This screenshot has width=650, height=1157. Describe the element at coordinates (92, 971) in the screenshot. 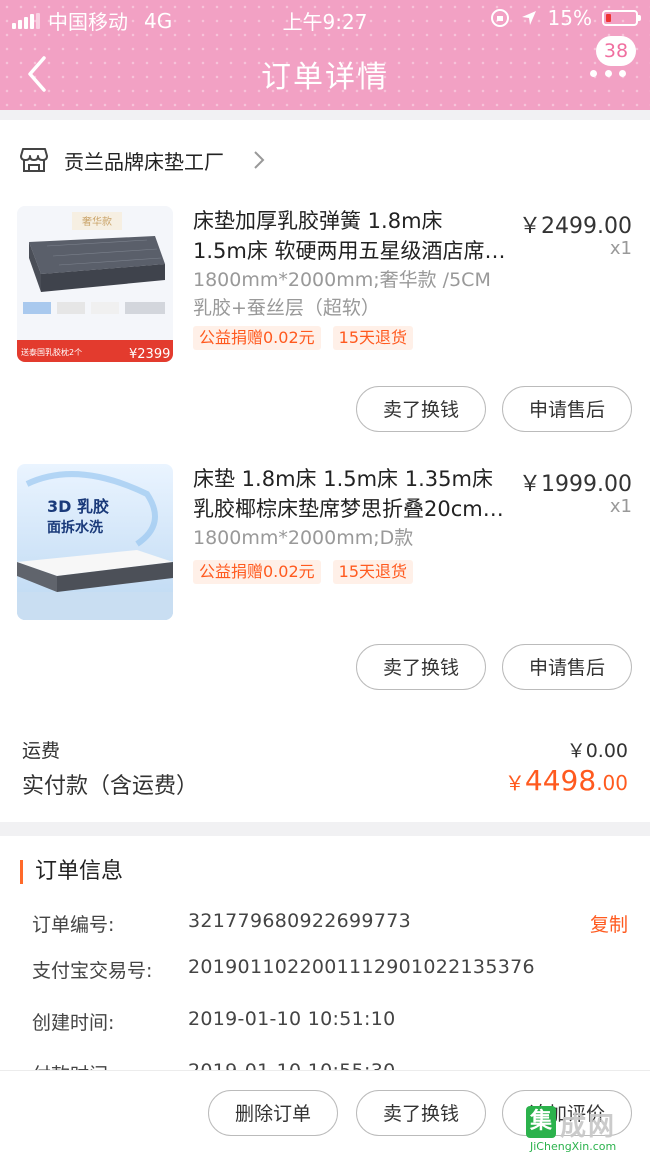

I see `alipay-trade-label: 支付宝交易号:` at that location.